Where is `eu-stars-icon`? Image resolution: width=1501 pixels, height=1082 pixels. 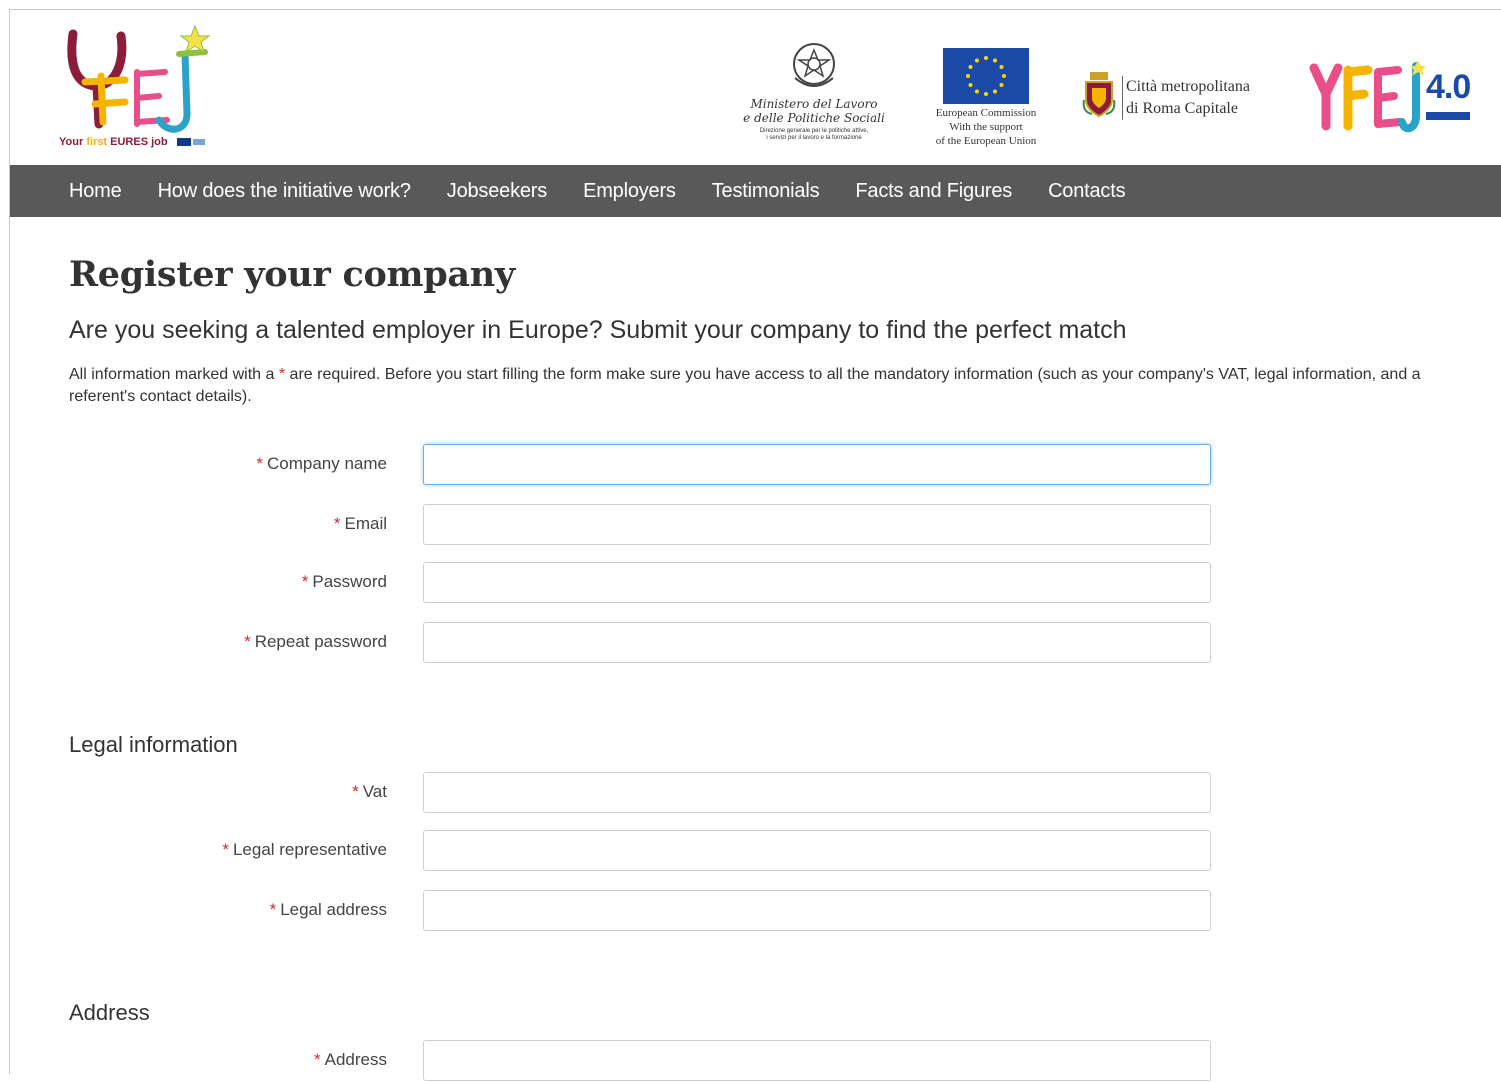 eu-stars-icon is located at coordinates (986, 76).